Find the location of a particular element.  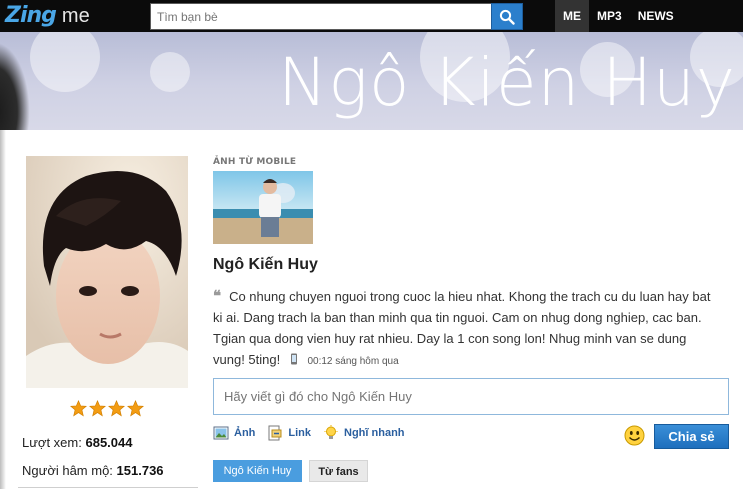

panel-shadow-edge is located at coordinates (3, 309).